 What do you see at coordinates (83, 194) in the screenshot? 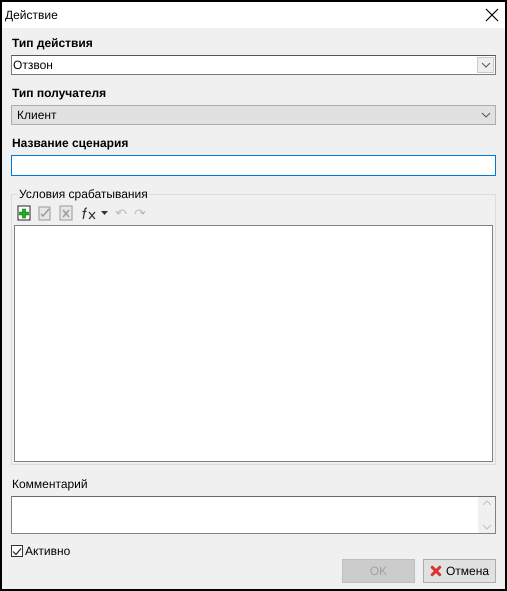
I see `group-title: Условия срабатывания` at bounding box center [83, 194].